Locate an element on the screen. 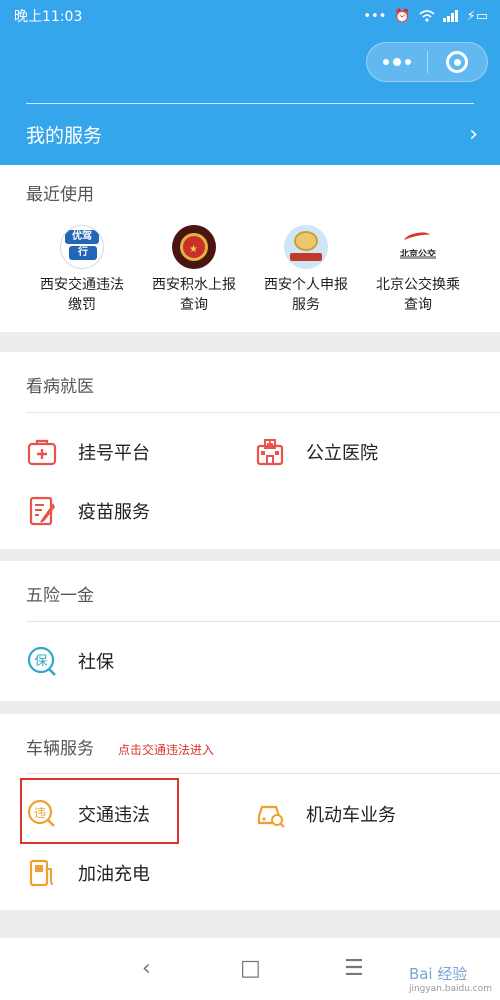 This screenshot has width=500, height=1000. service-label: 挂号平台 is located at coordinates (114, 453).